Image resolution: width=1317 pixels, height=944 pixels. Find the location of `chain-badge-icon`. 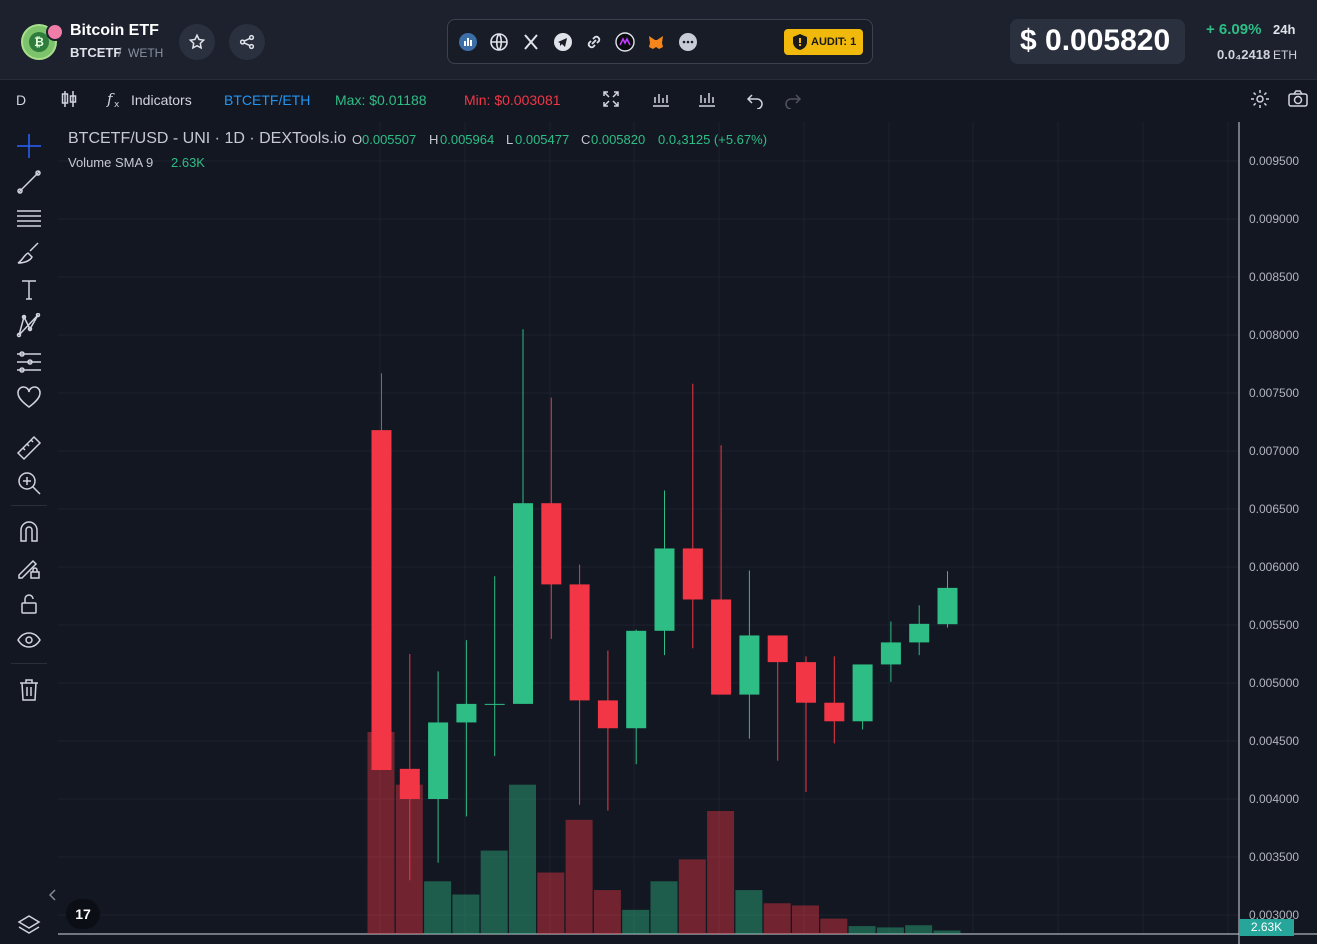

chain-badge-icon is located at coordinates (55, 32).